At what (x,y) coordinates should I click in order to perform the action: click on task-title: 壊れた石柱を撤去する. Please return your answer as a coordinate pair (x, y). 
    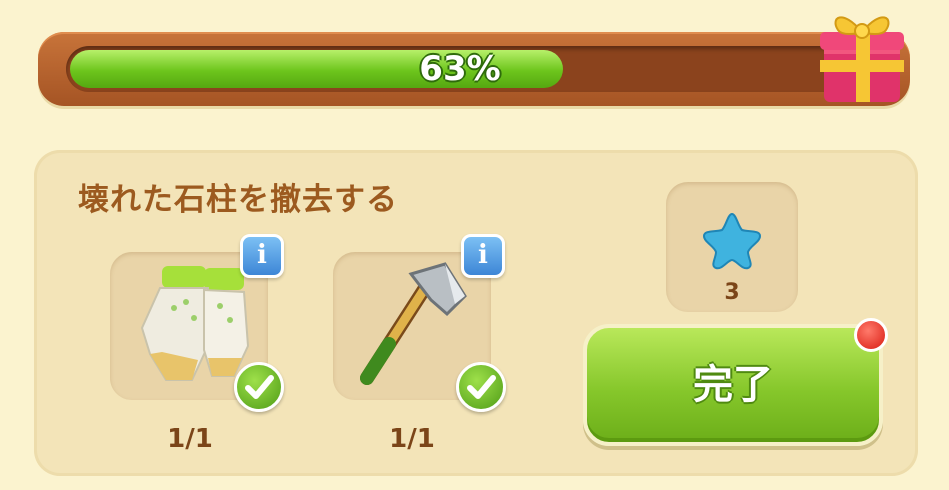
    Looking at the image, I should click on (238, 200).